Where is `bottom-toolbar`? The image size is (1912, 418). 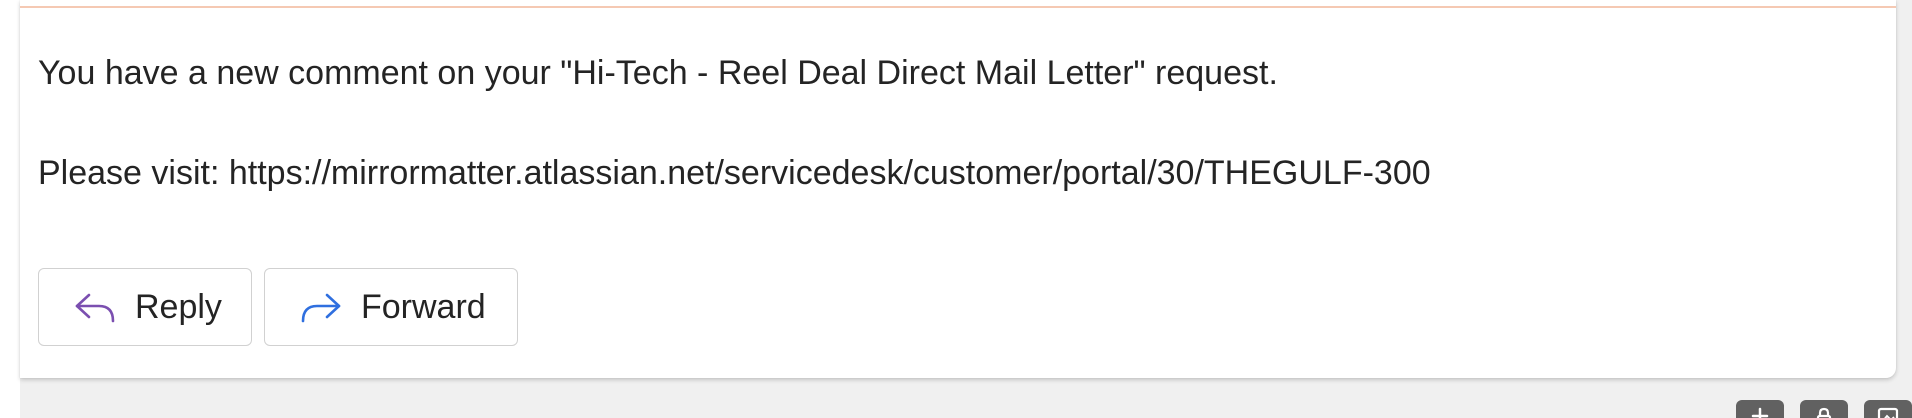 bottom-toolbar is located at coordinates (1824, 409).